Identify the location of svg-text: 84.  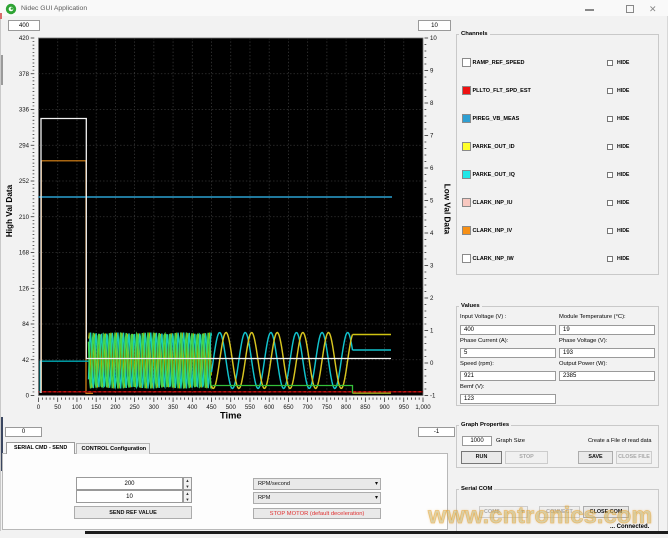
(25, 324).